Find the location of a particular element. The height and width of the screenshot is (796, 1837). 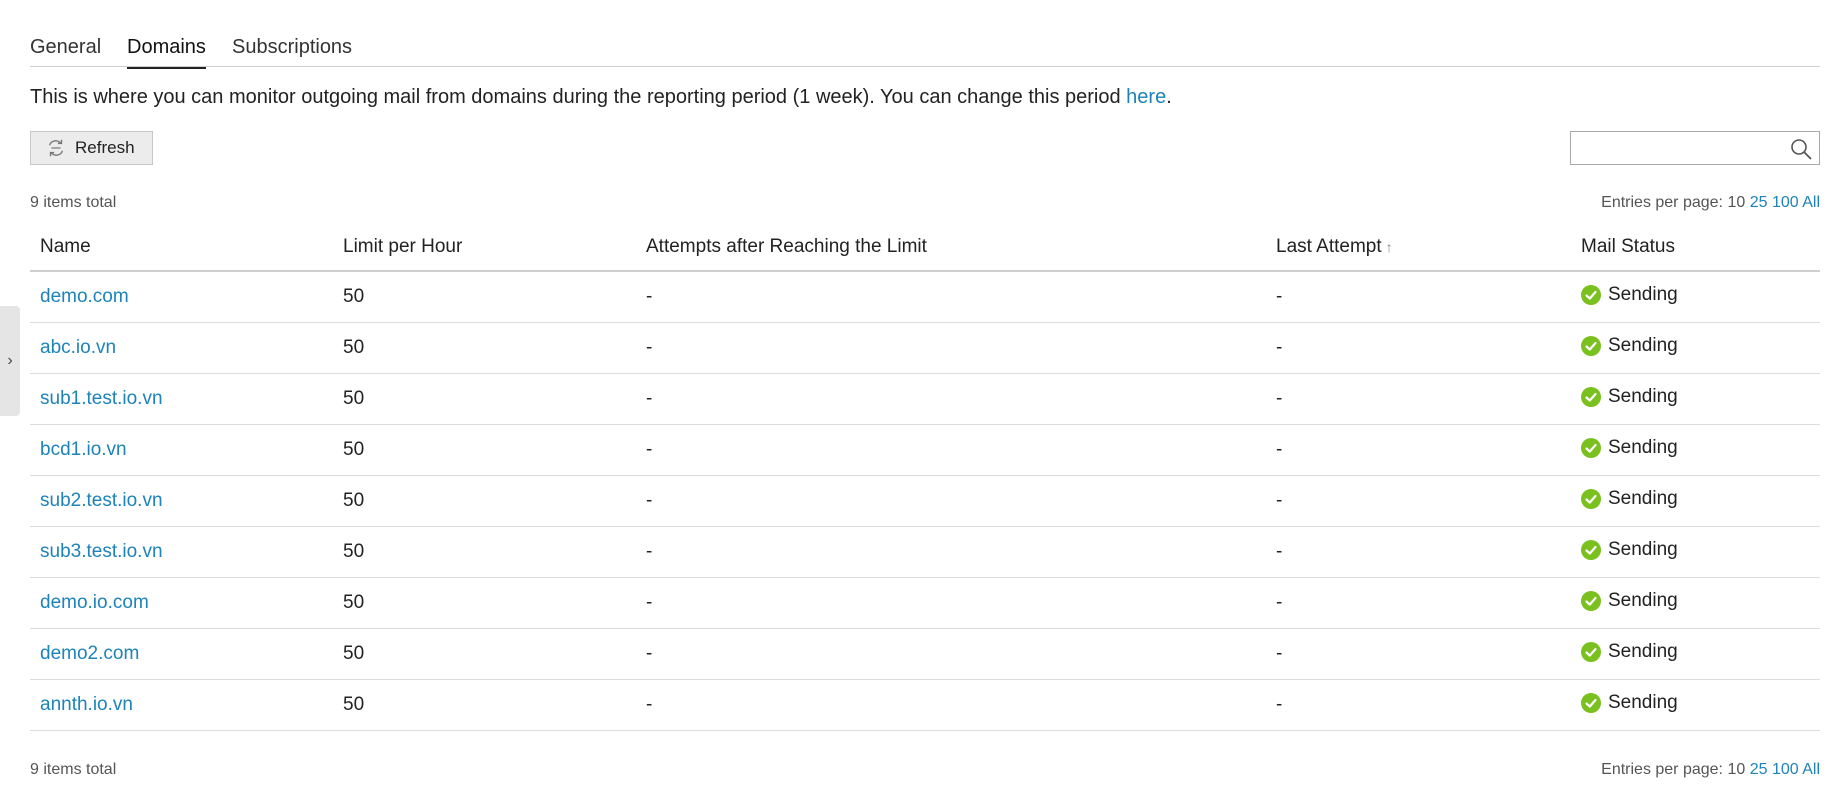

tab-domains: Domains is located at coordinates (166, 52).